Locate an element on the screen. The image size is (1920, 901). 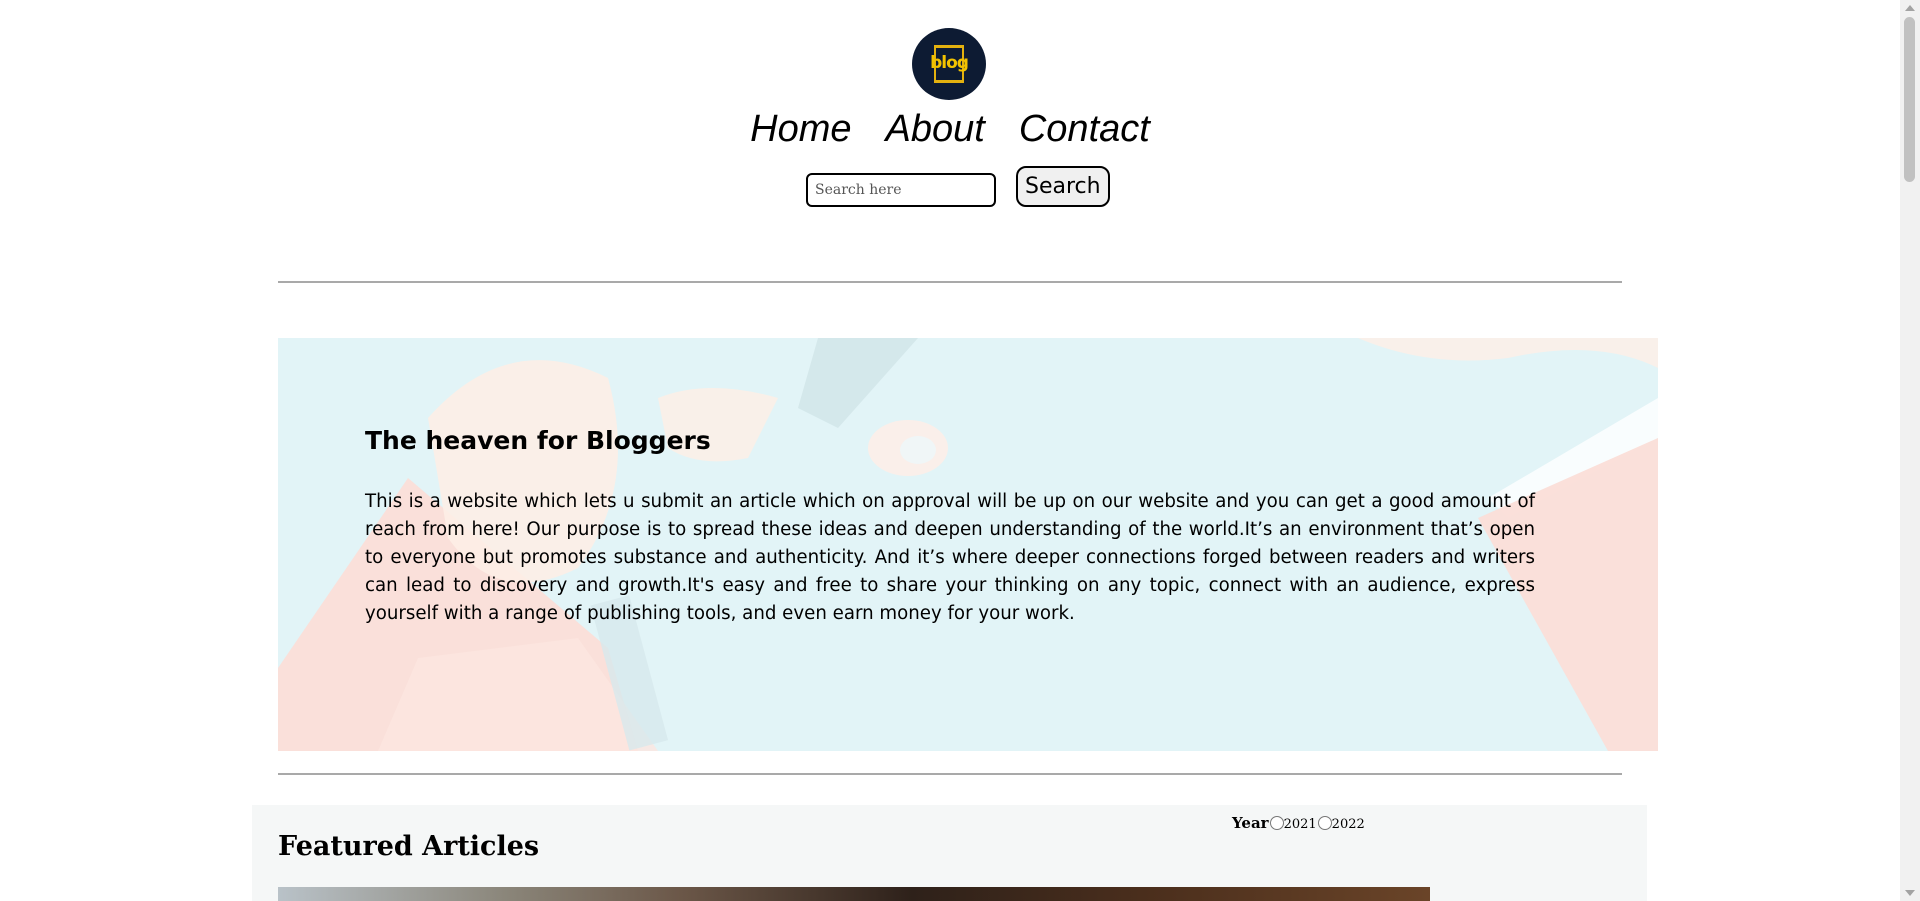
nav-home-link: Home is located at coordinates (800, 129).